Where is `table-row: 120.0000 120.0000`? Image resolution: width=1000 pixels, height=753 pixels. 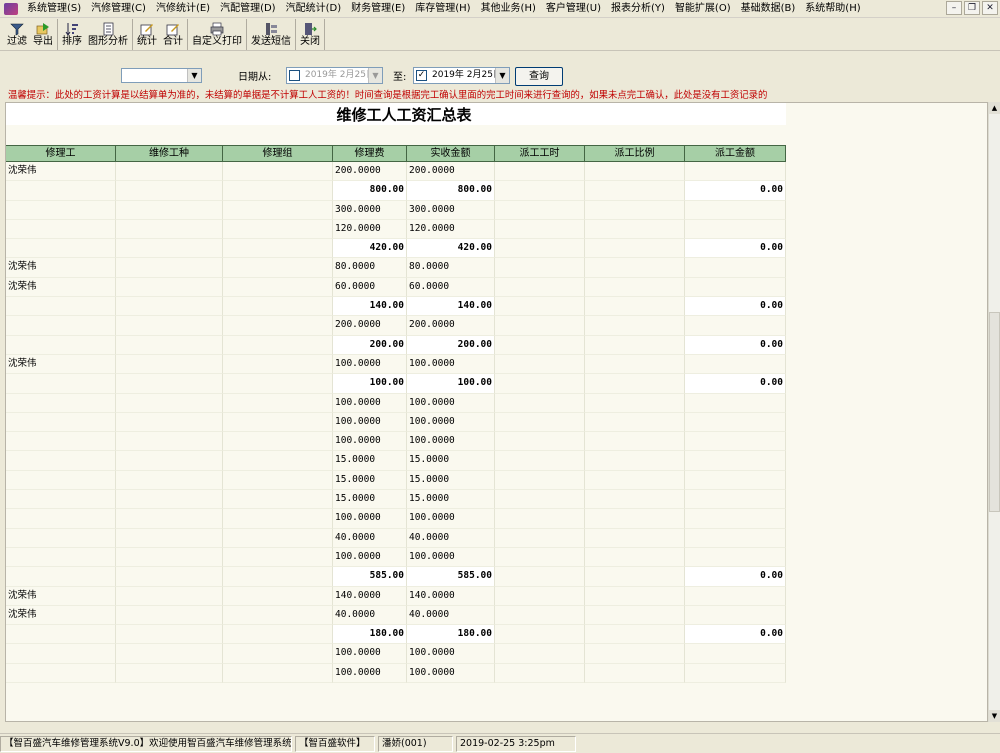
table-row: 120.0000 120.0000 is located at coordinates (396, 229).